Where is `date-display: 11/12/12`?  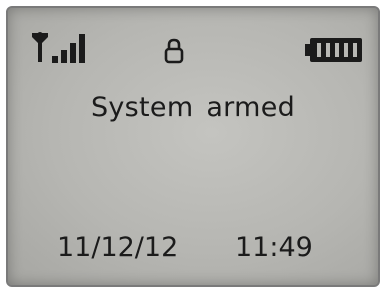 date-display: 11/12/12 is located at coordinates (118, 247).